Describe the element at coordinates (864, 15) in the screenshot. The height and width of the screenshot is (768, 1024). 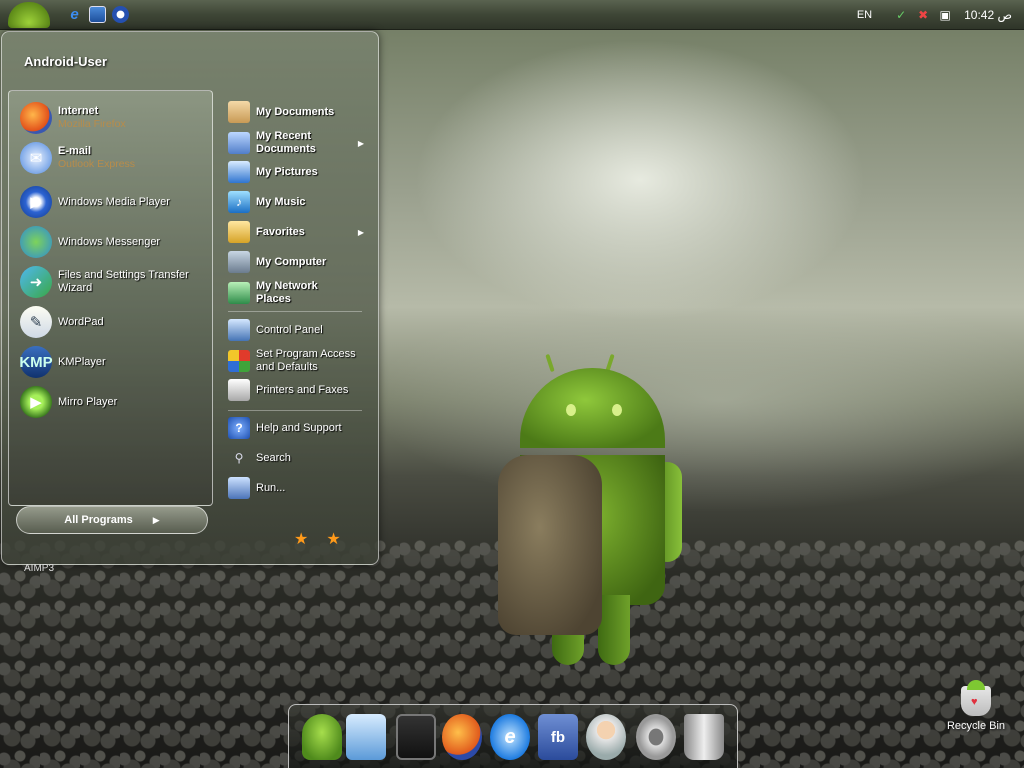
I see `language-indicator: EN` at that location.